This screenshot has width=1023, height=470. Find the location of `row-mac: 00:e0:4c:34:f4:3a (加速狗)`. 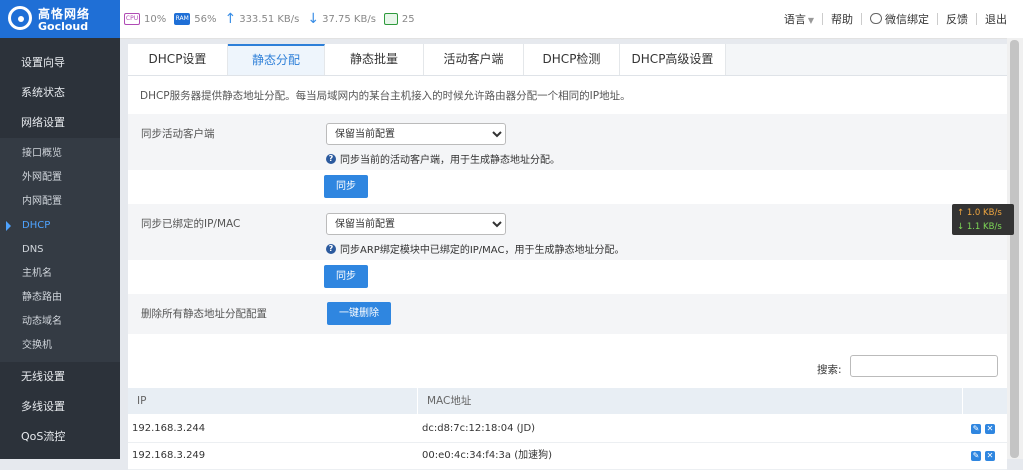

row-mac: 00:e0:4c:34:f4:3a (加速狗) is located at coordinates (487, 455).